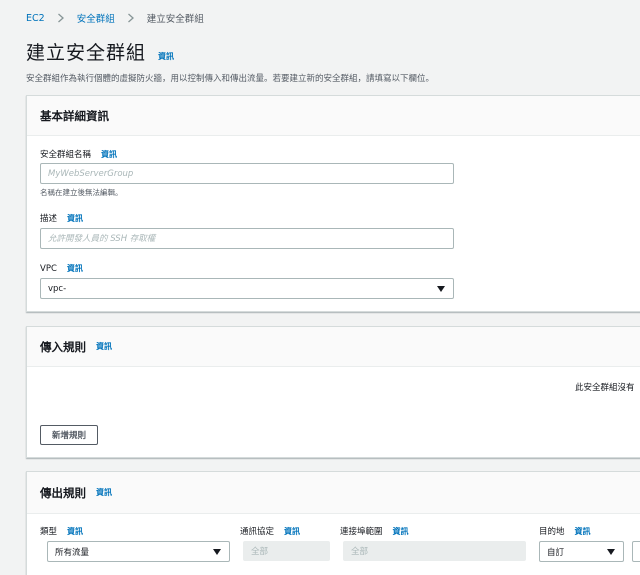 This screenshot has width=640, height=575. What do you see at coordinates (109, 154) in the screenshot?
I see `security-group-name-info-link: 資訊` at bounding box center [109, 154].